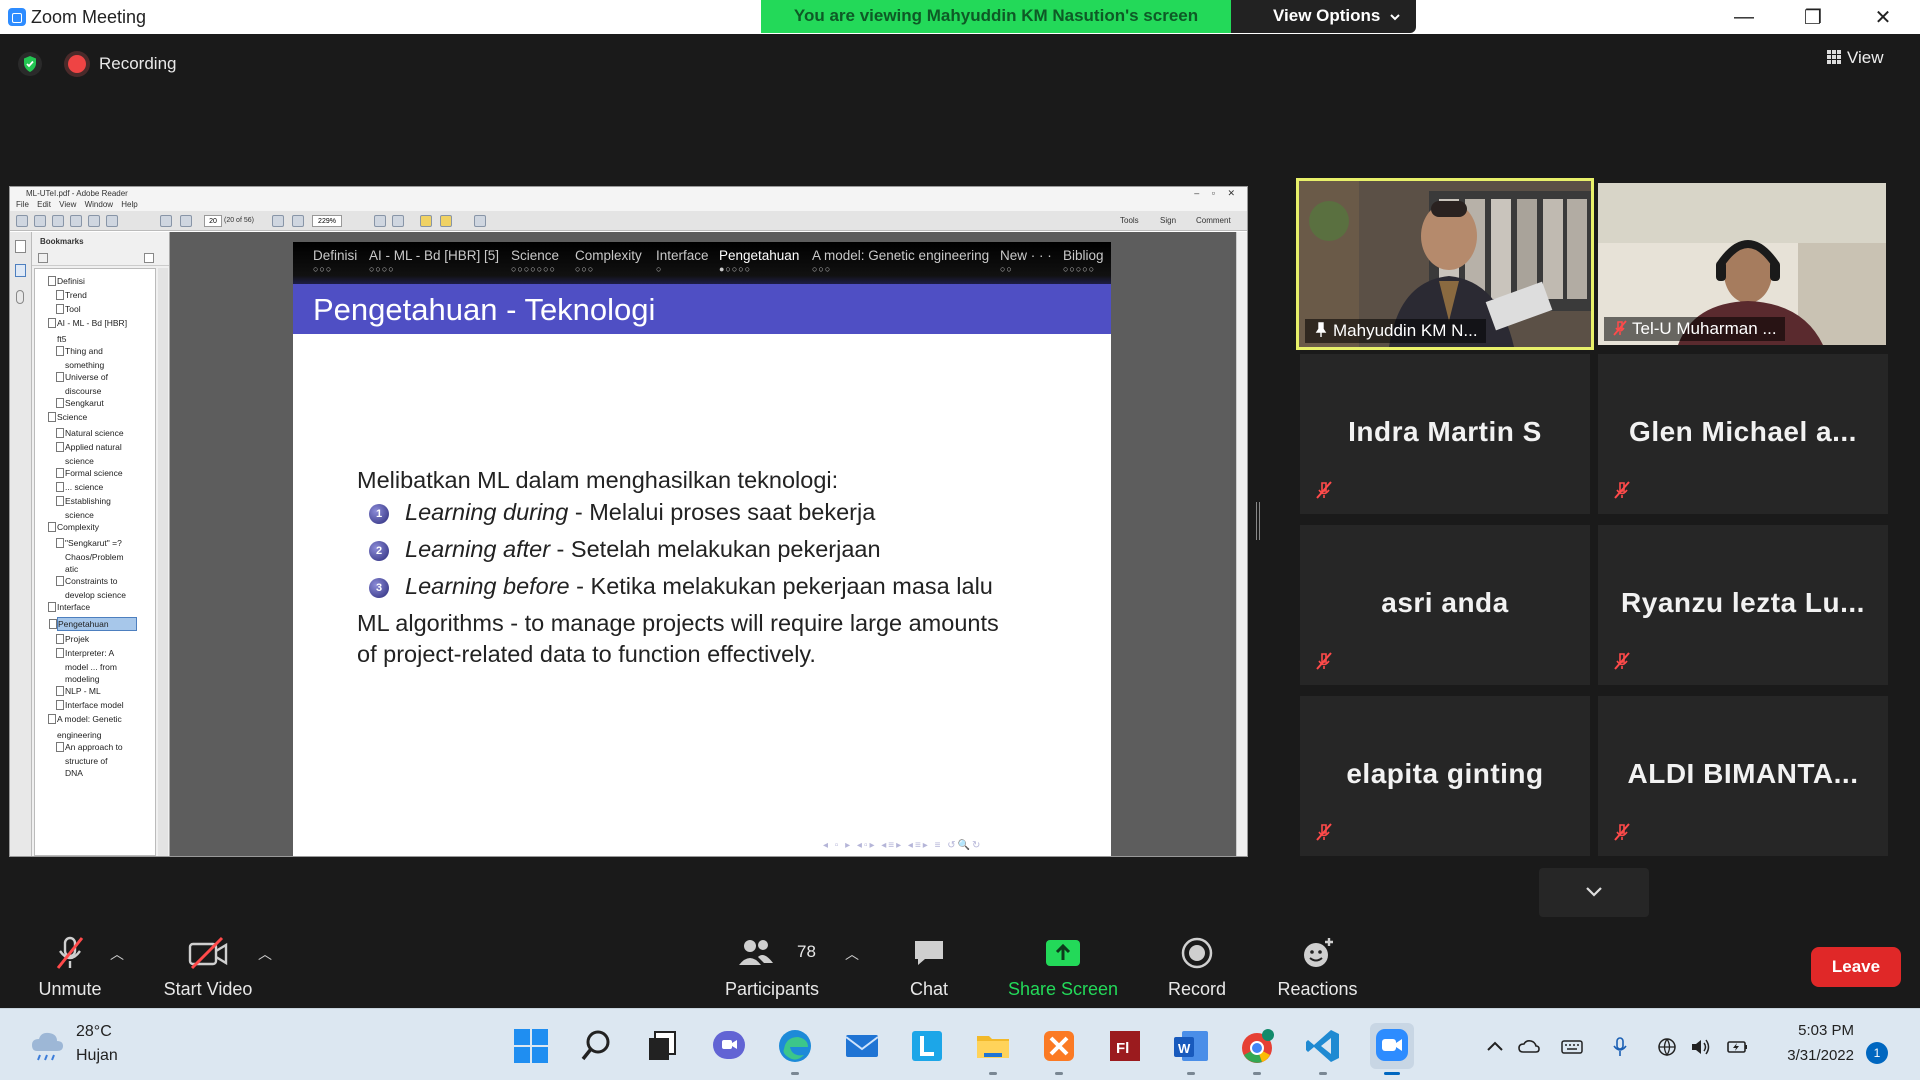 Image resolution: width=1920 pixels, height=1080 pixels. What do you see at coordinates (772, 967) in the screenshot?
I see `participants-button: 78 Participants` at bounding box center [772, 967].